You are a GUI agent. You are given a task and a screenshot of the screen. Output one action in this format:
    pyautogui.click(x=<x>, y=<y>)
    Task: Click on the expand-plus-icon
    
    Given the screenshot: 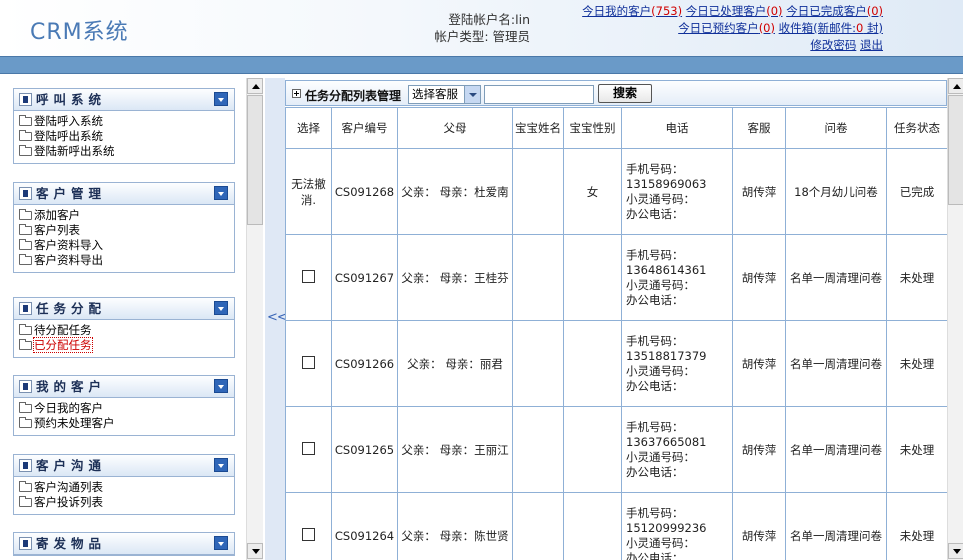 What is the action you would take?
    pyautogui.click(x=296, y=93)
    